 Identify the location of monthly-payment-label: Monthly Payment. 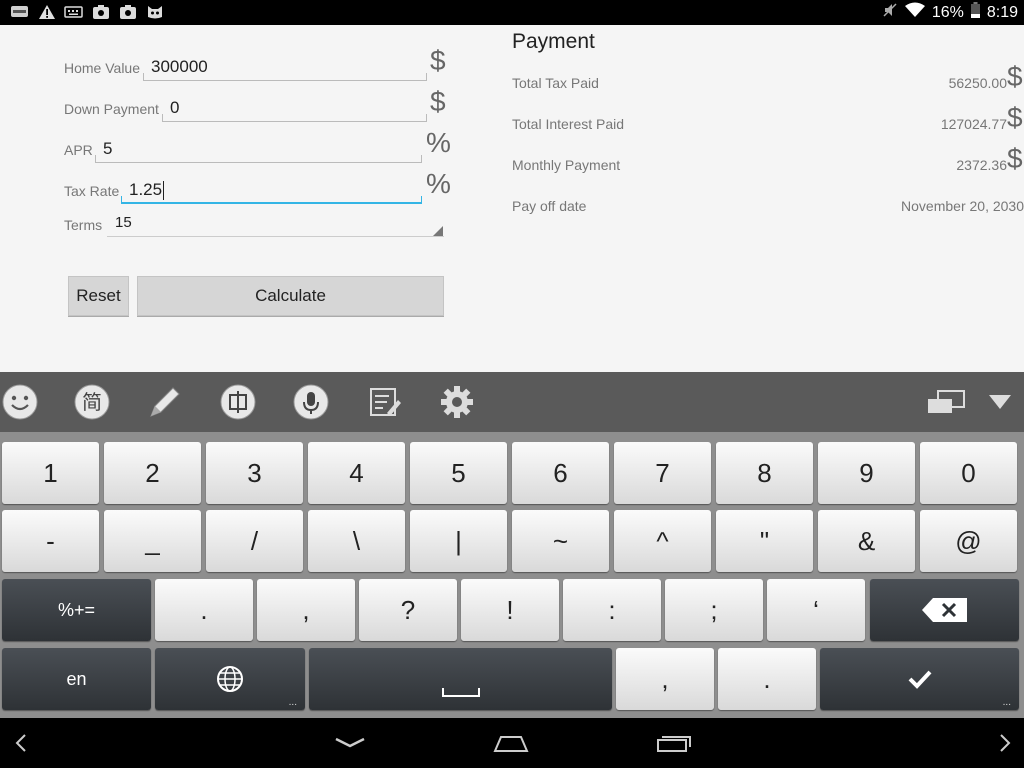
(566, 165).